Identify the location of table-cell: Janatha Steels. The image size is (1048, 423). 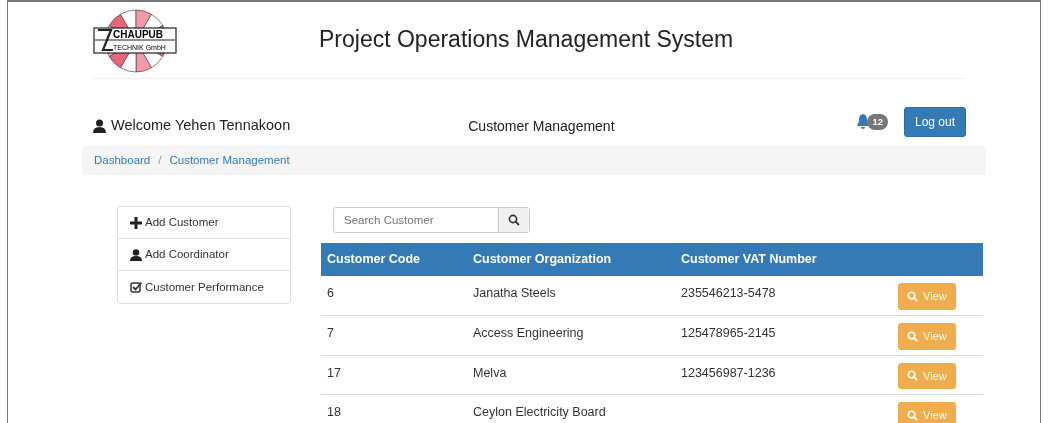
(571, 296).